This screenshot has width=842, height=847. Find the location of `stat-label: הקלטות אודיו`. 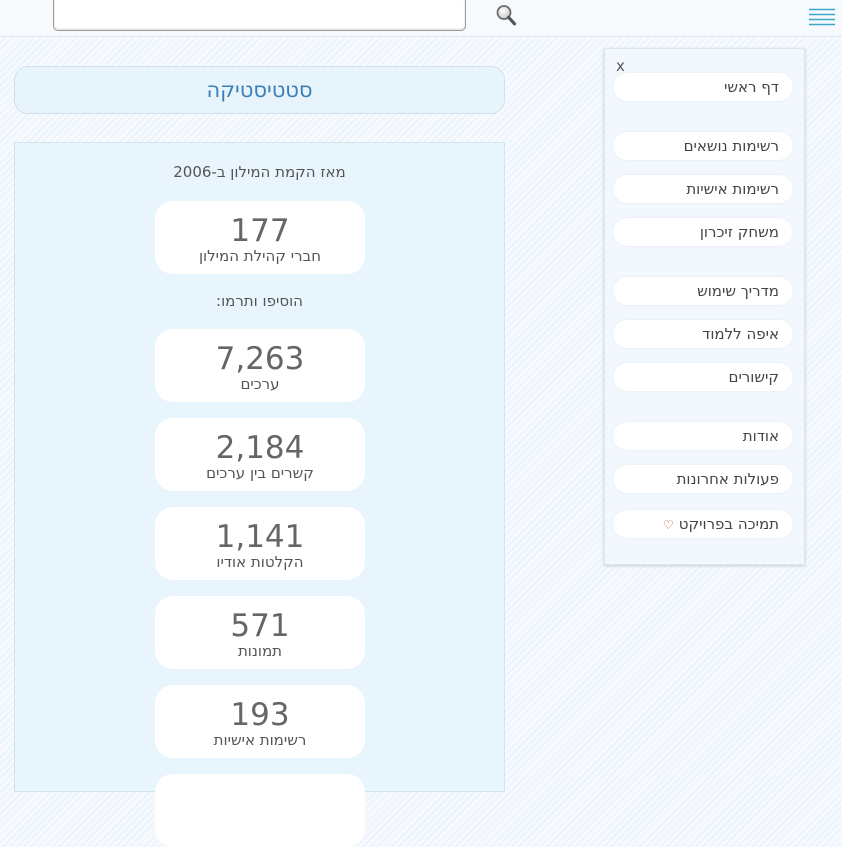

stat-label: הקלטות אודיו is located at coordinates (260, 562).